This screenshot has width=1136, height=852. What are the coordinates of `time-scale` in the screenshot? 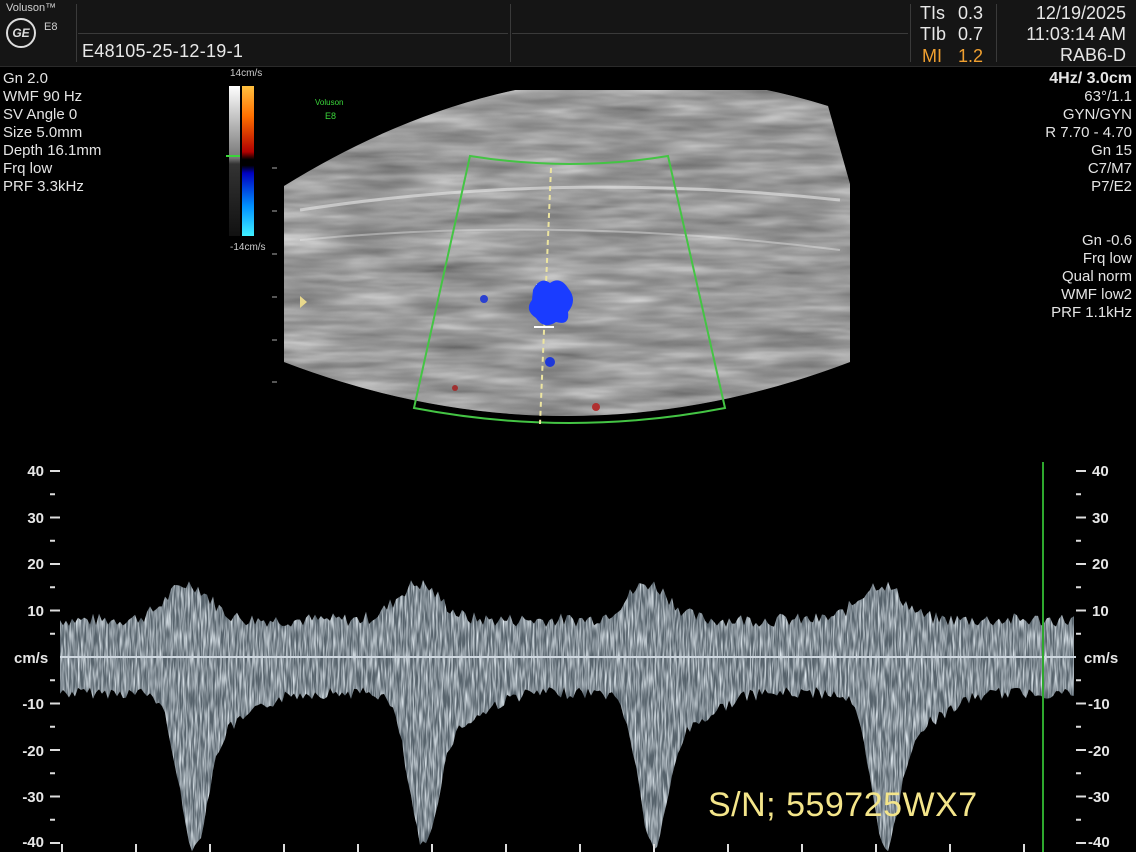 It's located at (543, 848).